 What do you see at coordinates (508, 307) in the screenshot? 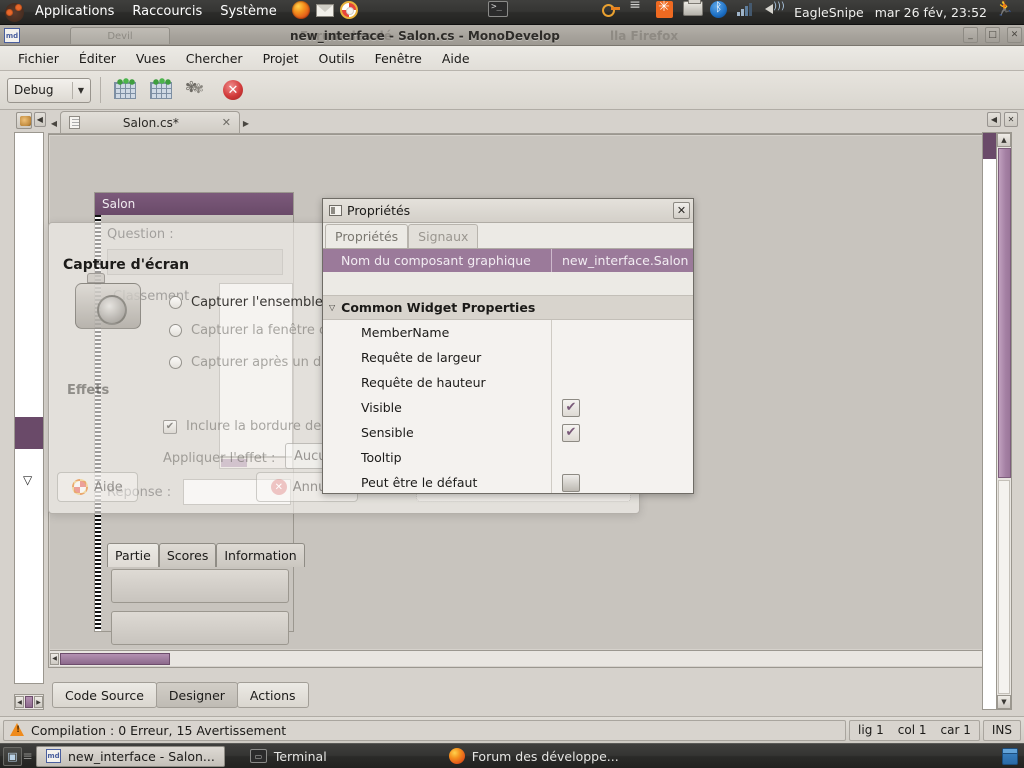
I see `section-common-widget-properties: ▽ Common Widget Properties` at bounding box center [508, 307].